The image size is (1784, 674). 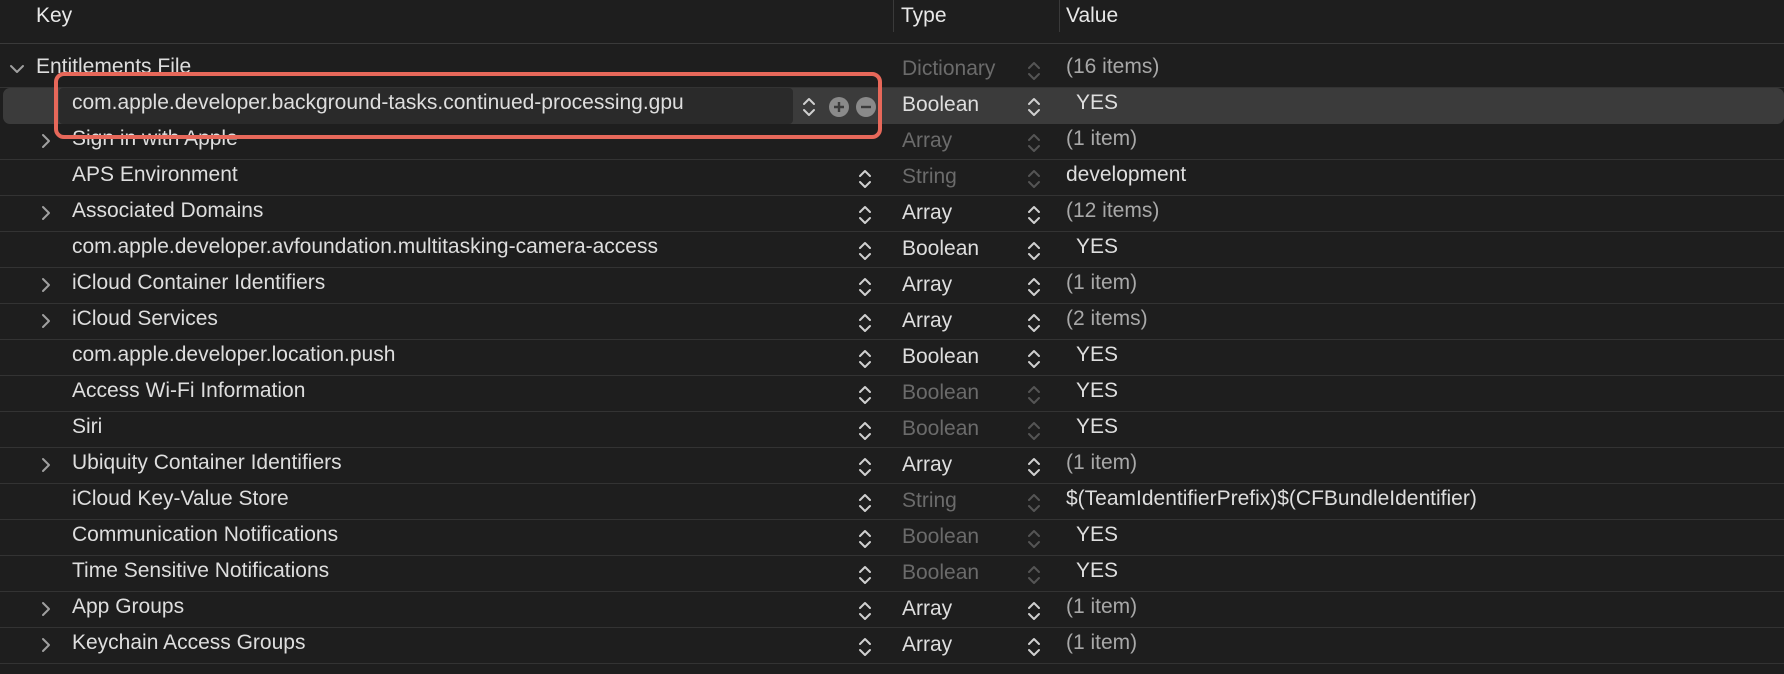 I want to click on table-row: APS Environment String development, so click(x=892, y=178).